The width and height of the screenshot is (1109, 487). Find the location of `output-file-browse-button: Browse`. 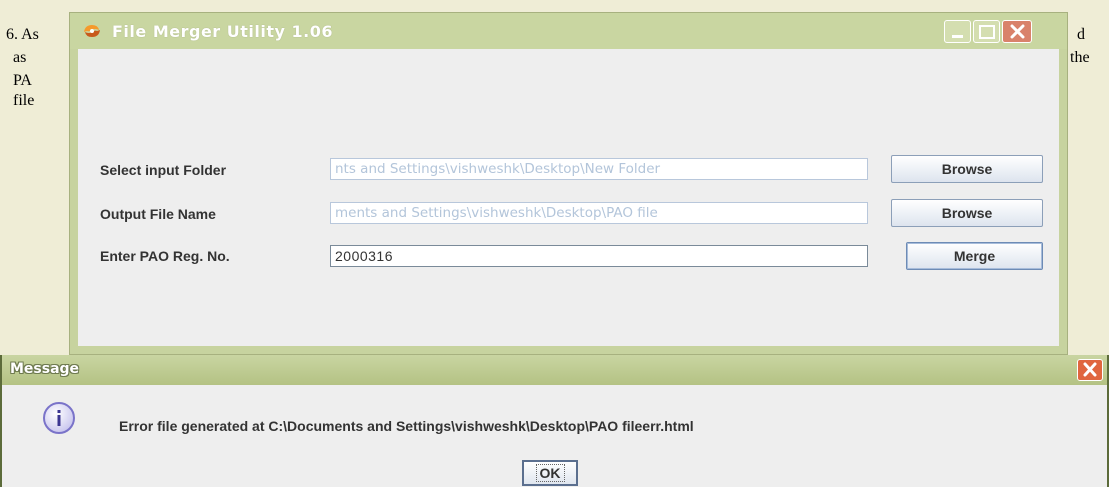

output-file-browse-button: Browse is located at coordinates (967, 213).